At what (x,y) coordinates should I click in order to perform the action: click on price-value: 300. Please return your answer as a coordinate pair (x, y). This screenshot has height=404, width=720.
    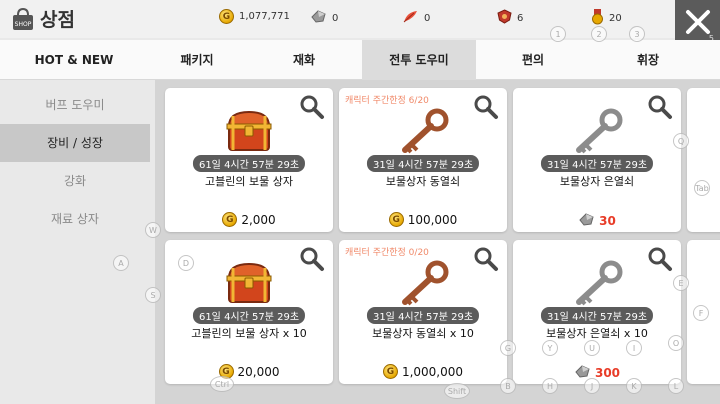
    Looking at the image, I should click on (607, 373).